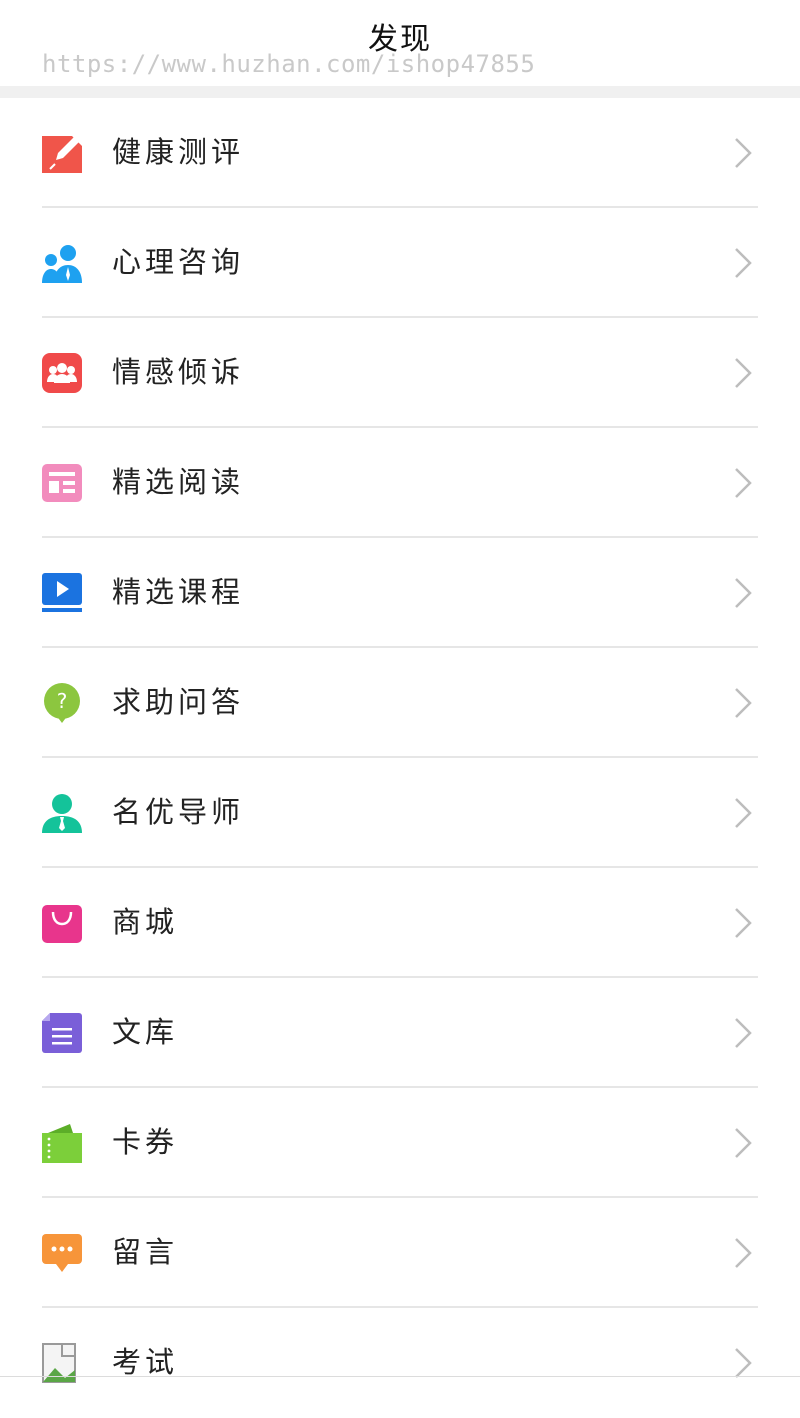 Image resolution: width=800 pixels, height=1418 pixels. What do you see at coordinates (62, 1143) in the screenshot?
I see `coupon-icon` at bounding box center [62, 1143].